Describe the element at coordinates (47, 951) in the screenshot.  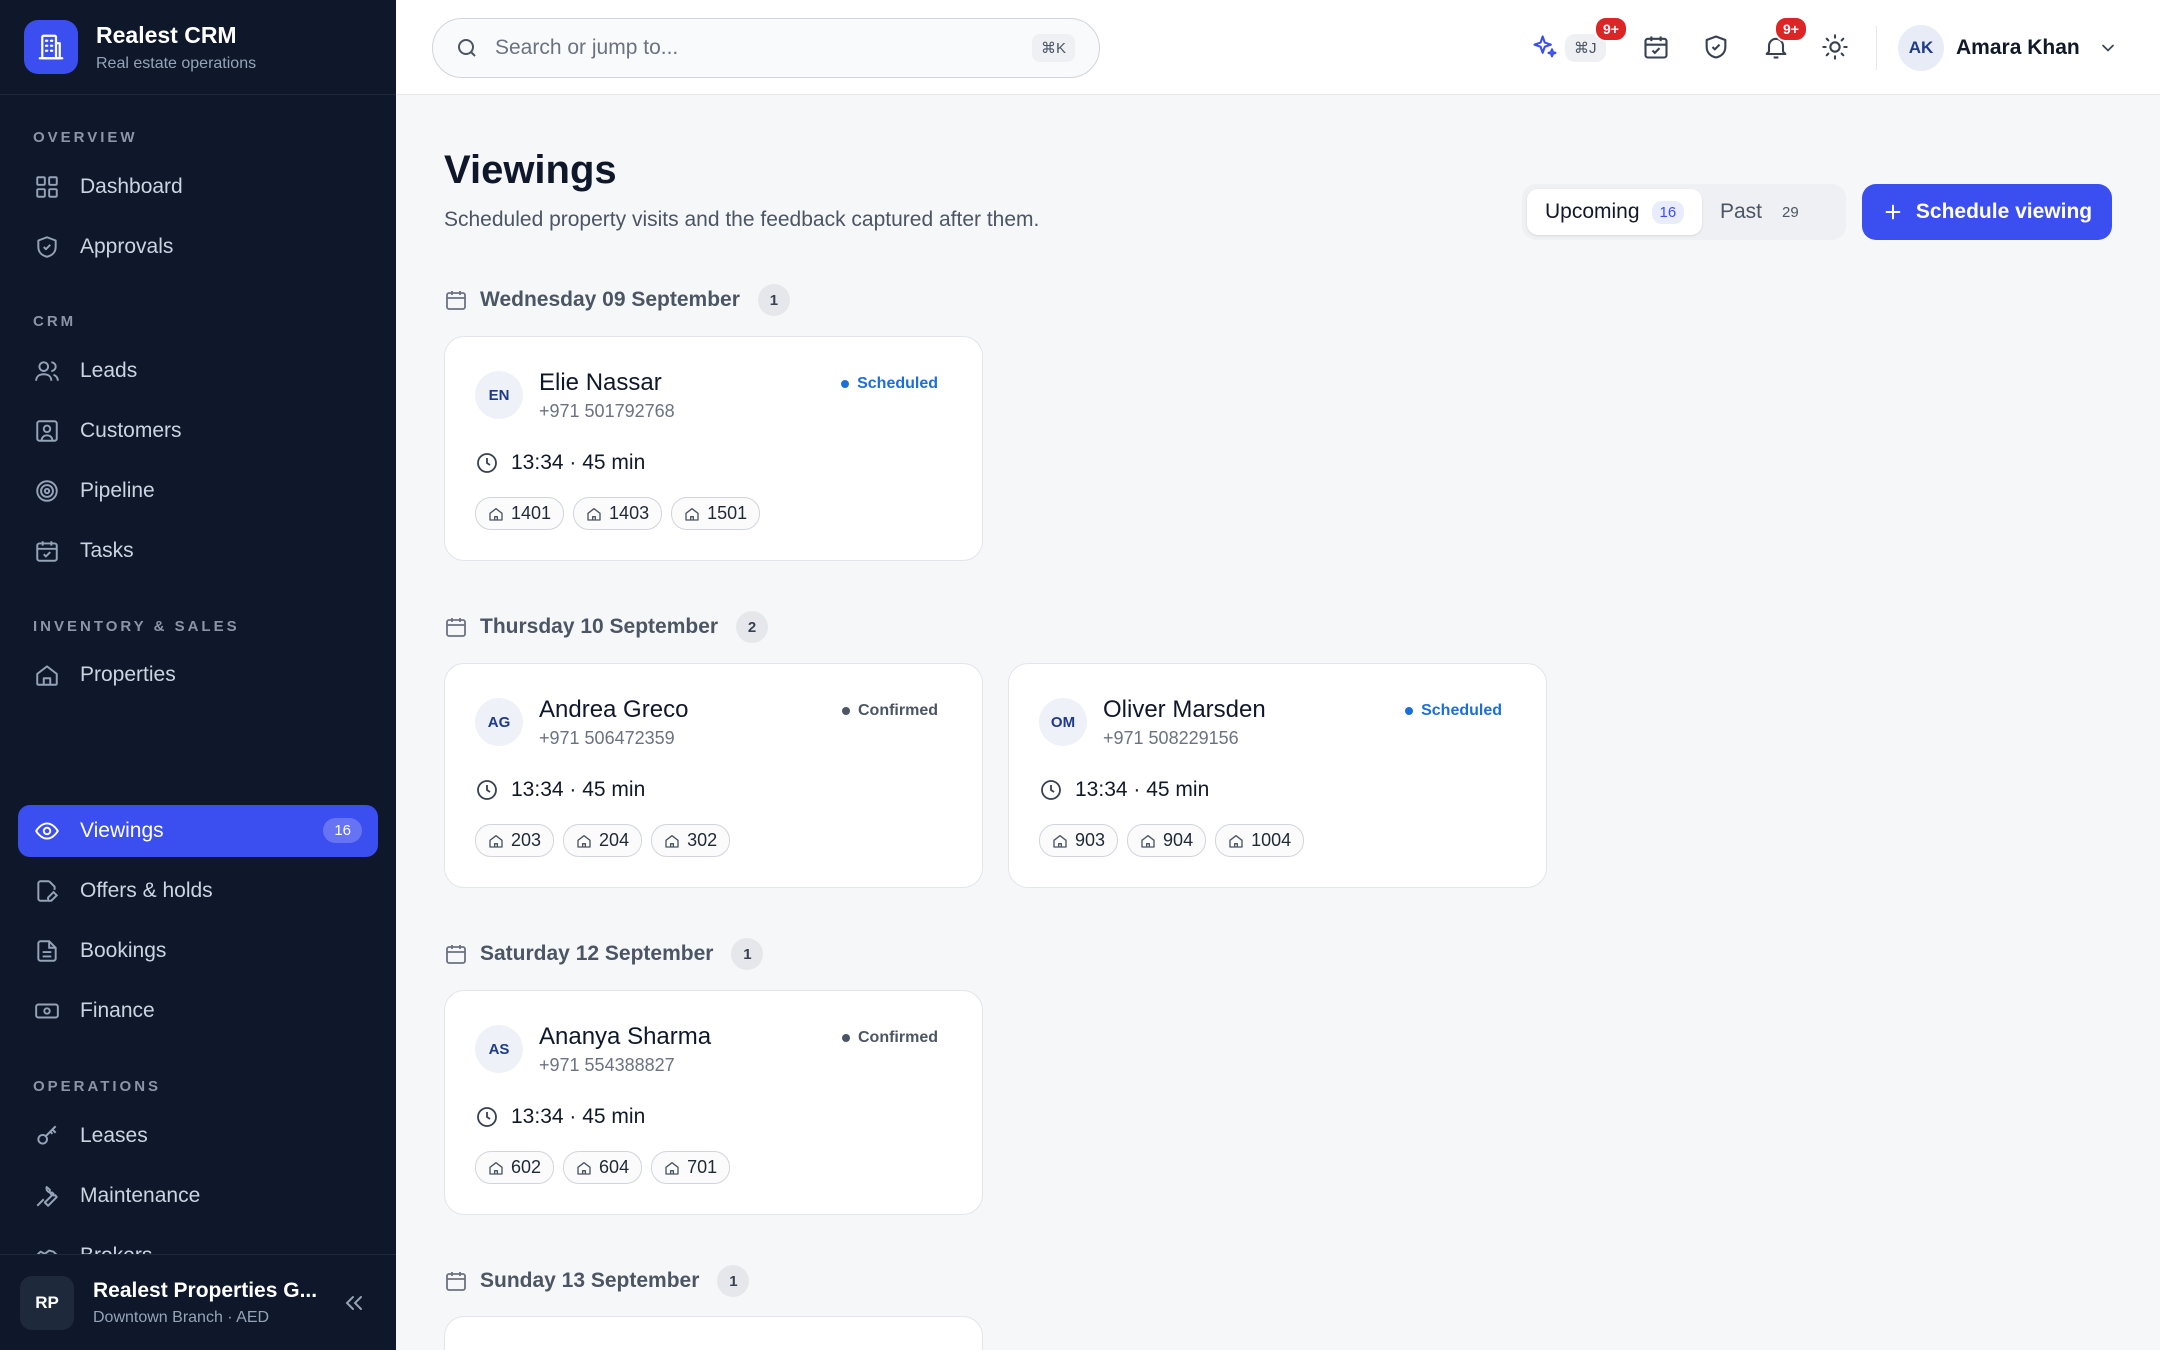
I see `document-icon` at that location.